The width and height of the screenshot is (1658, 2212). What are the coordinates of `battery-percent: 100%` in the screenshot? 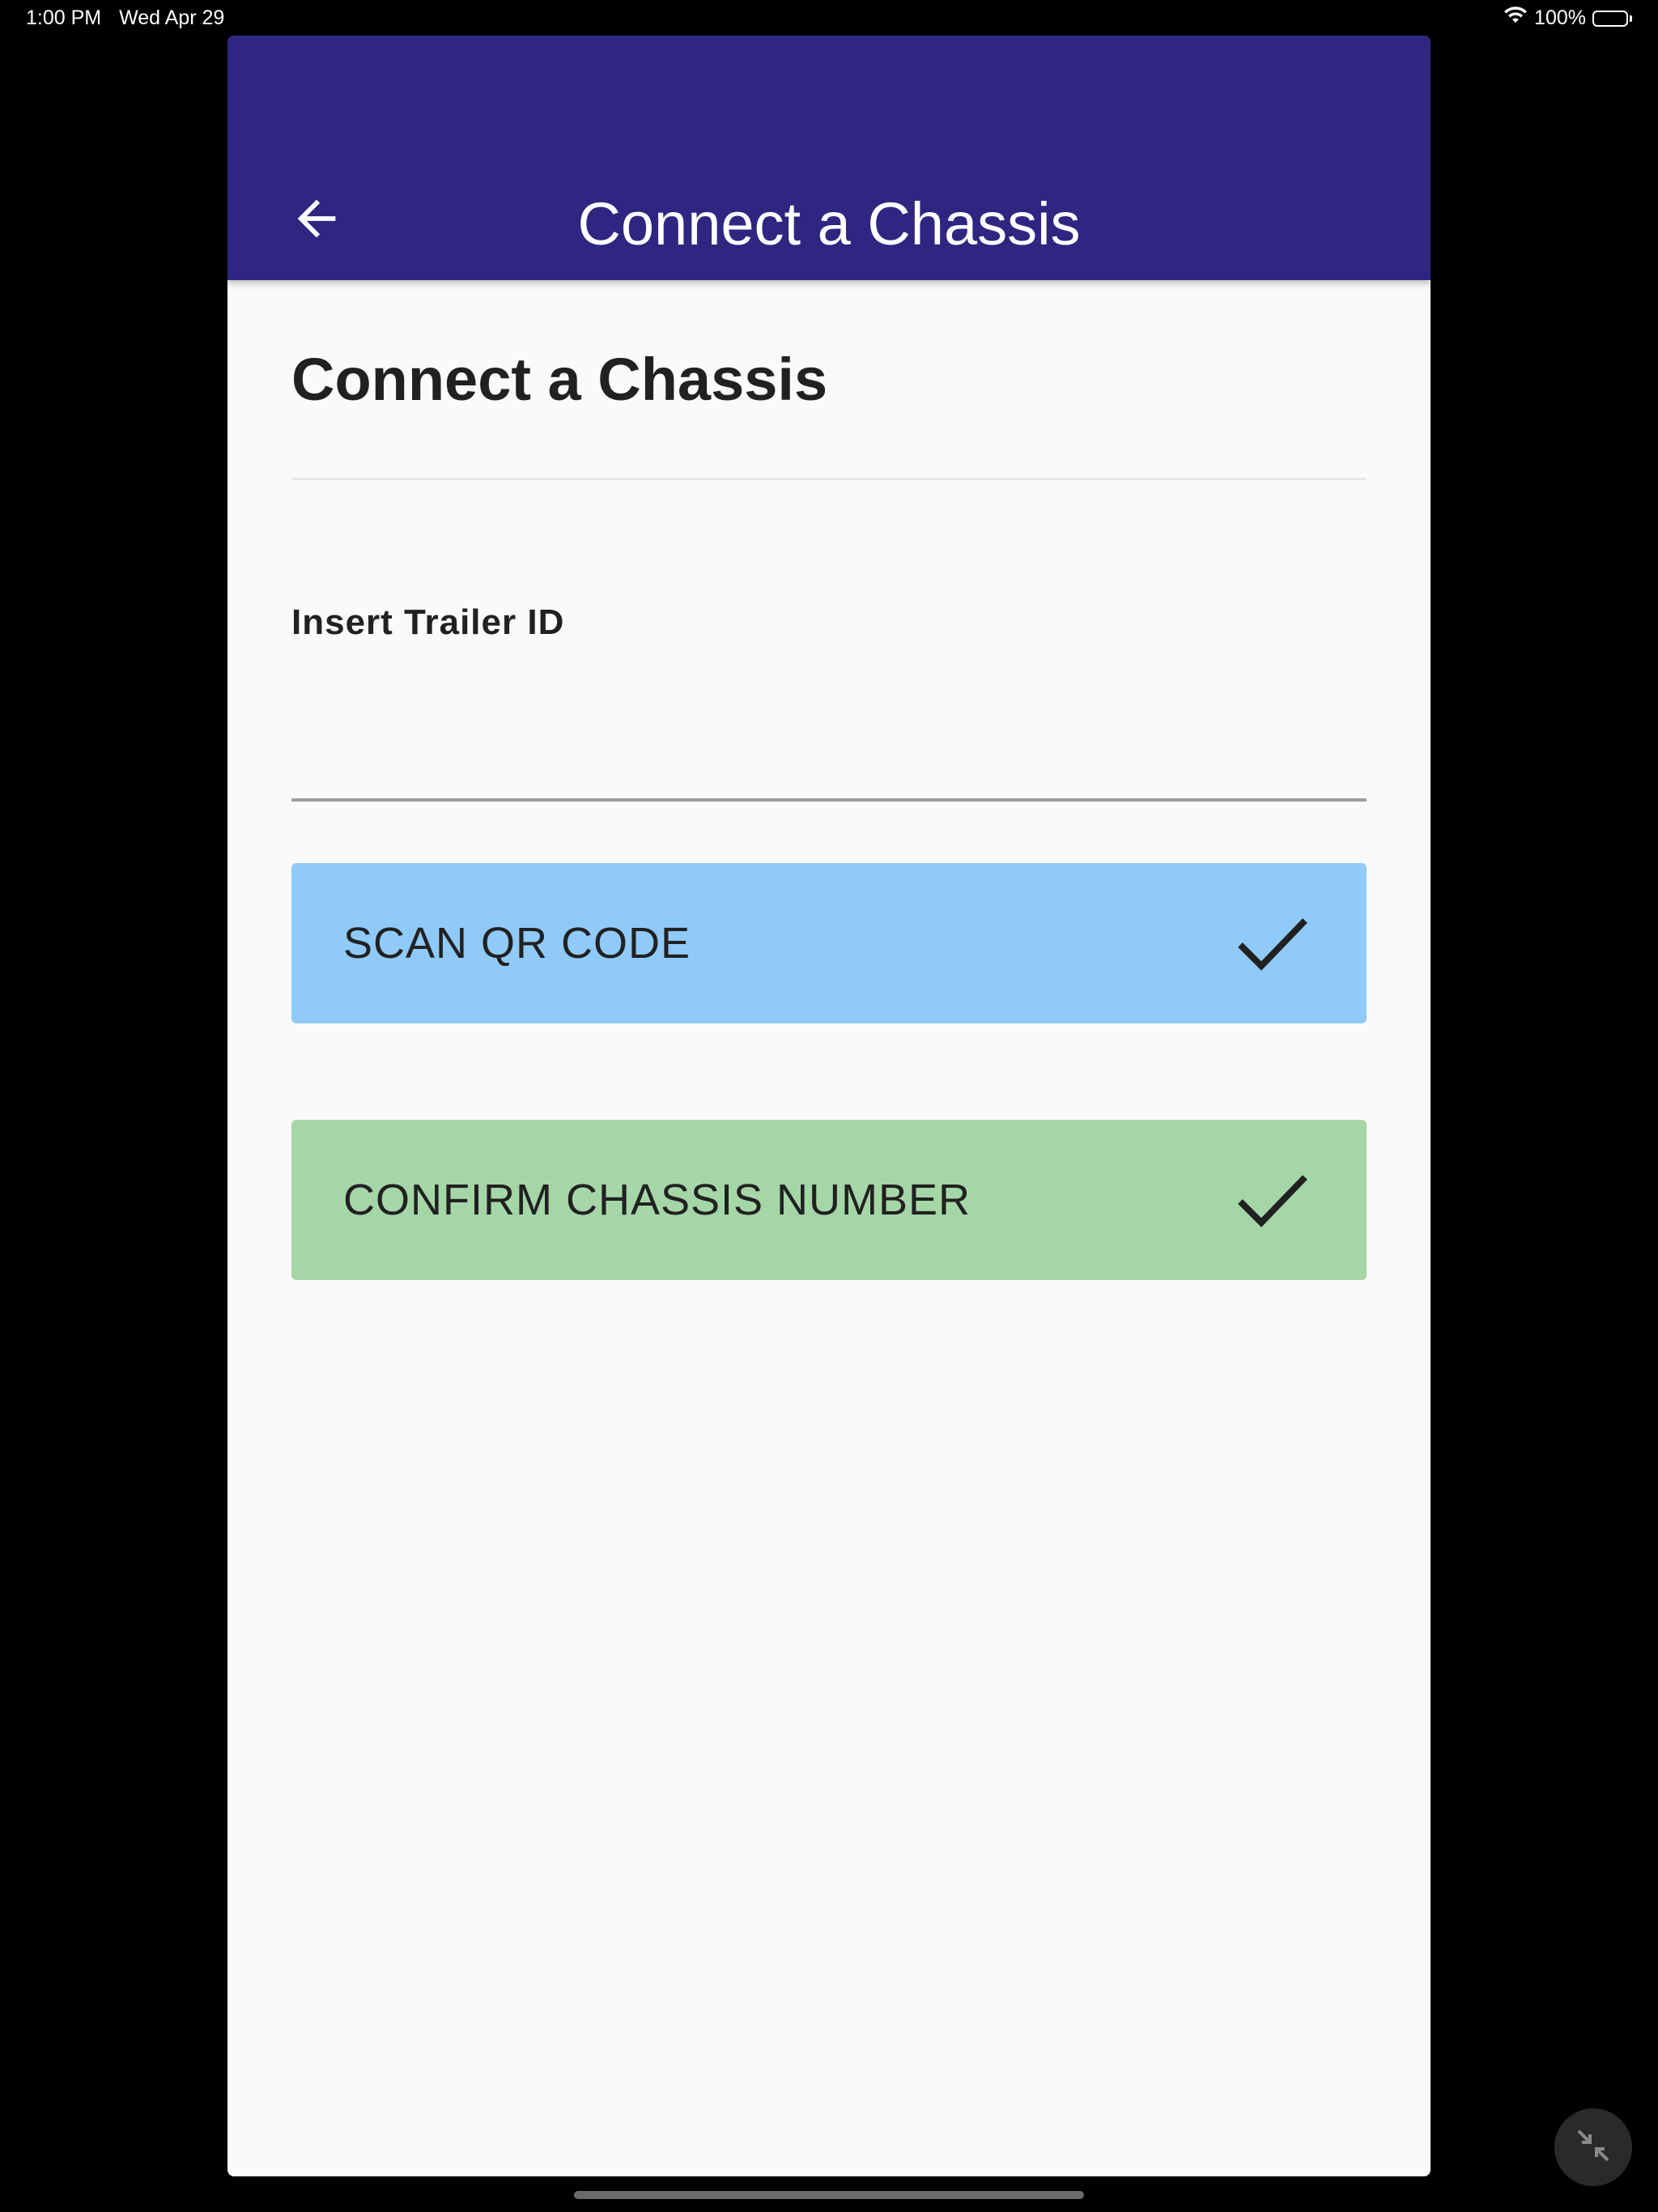 It's located at (1560, 18).